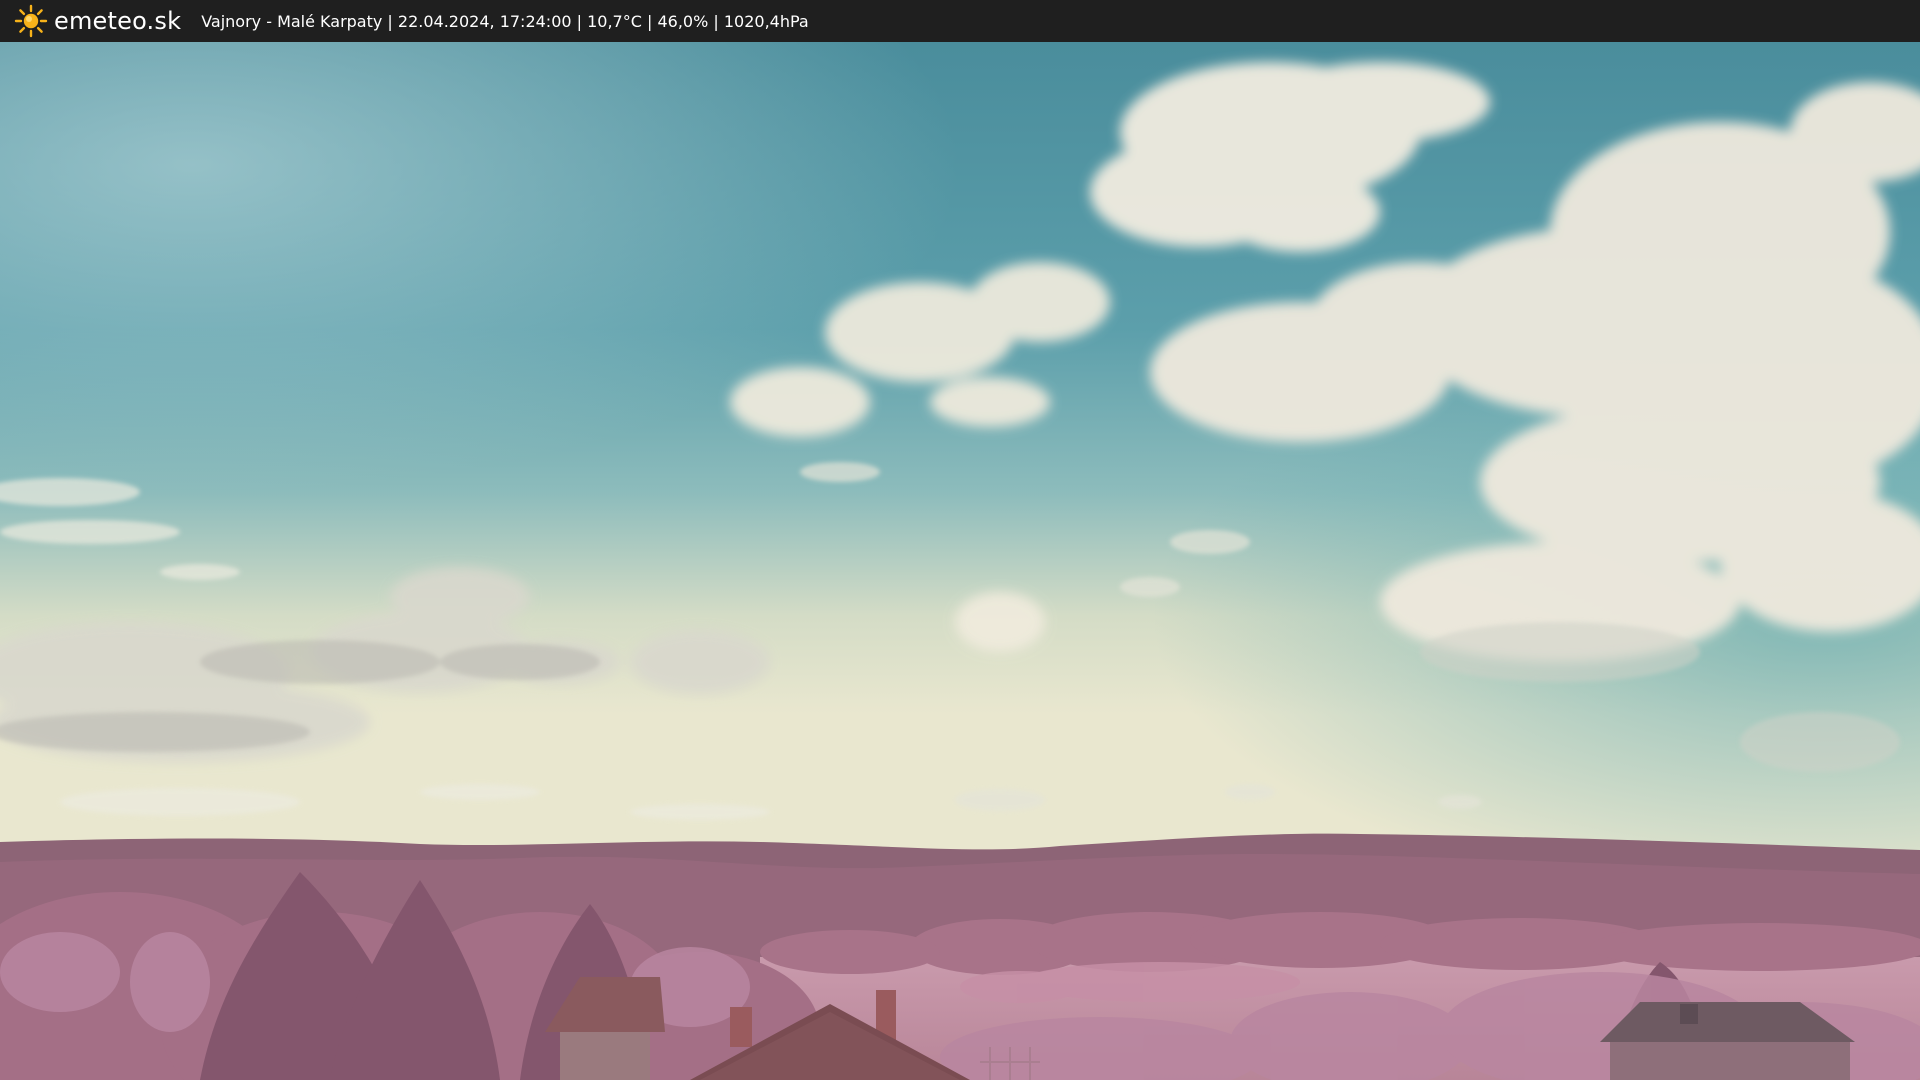  I want to click on sun-icon, so click(31, 21).